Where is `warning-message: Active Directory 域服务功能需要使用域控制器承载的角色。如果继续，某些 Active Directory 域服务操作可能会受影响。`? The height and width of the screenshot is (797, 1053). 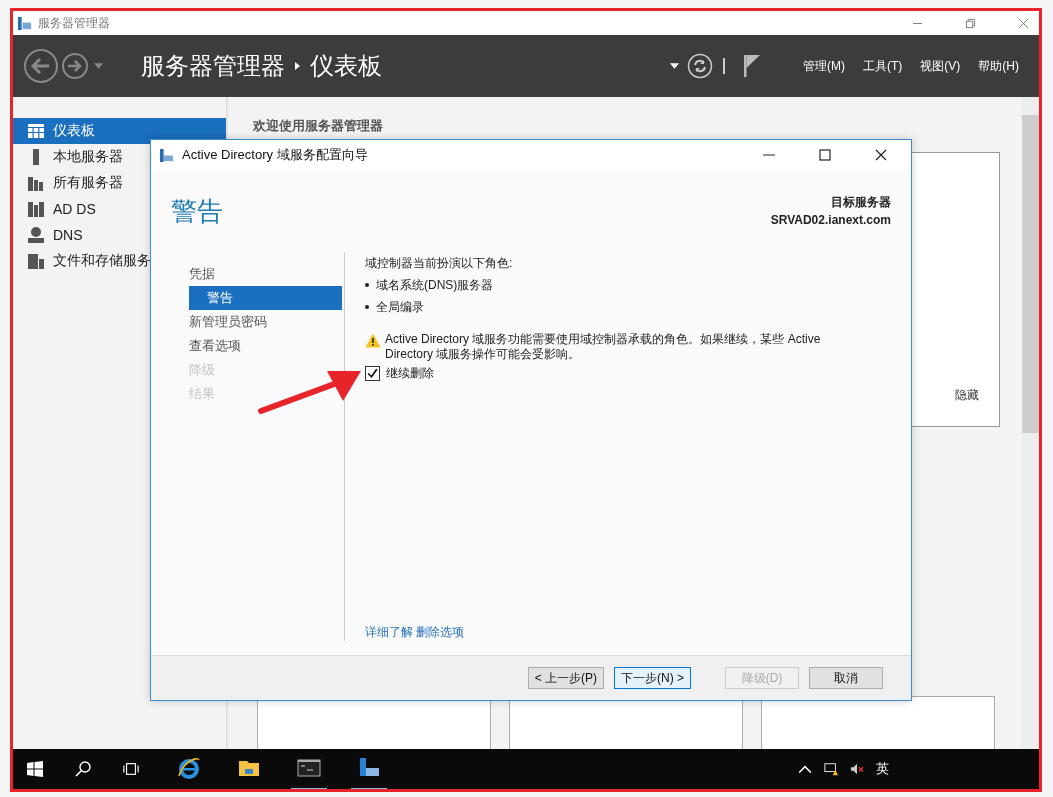 warning-message: Active Directory 域服务功能需要使用域控制器承载的角色。如果继续，某些 Active Directory 域服务操作可能会受影响。 is located at coordinates (603, 347).